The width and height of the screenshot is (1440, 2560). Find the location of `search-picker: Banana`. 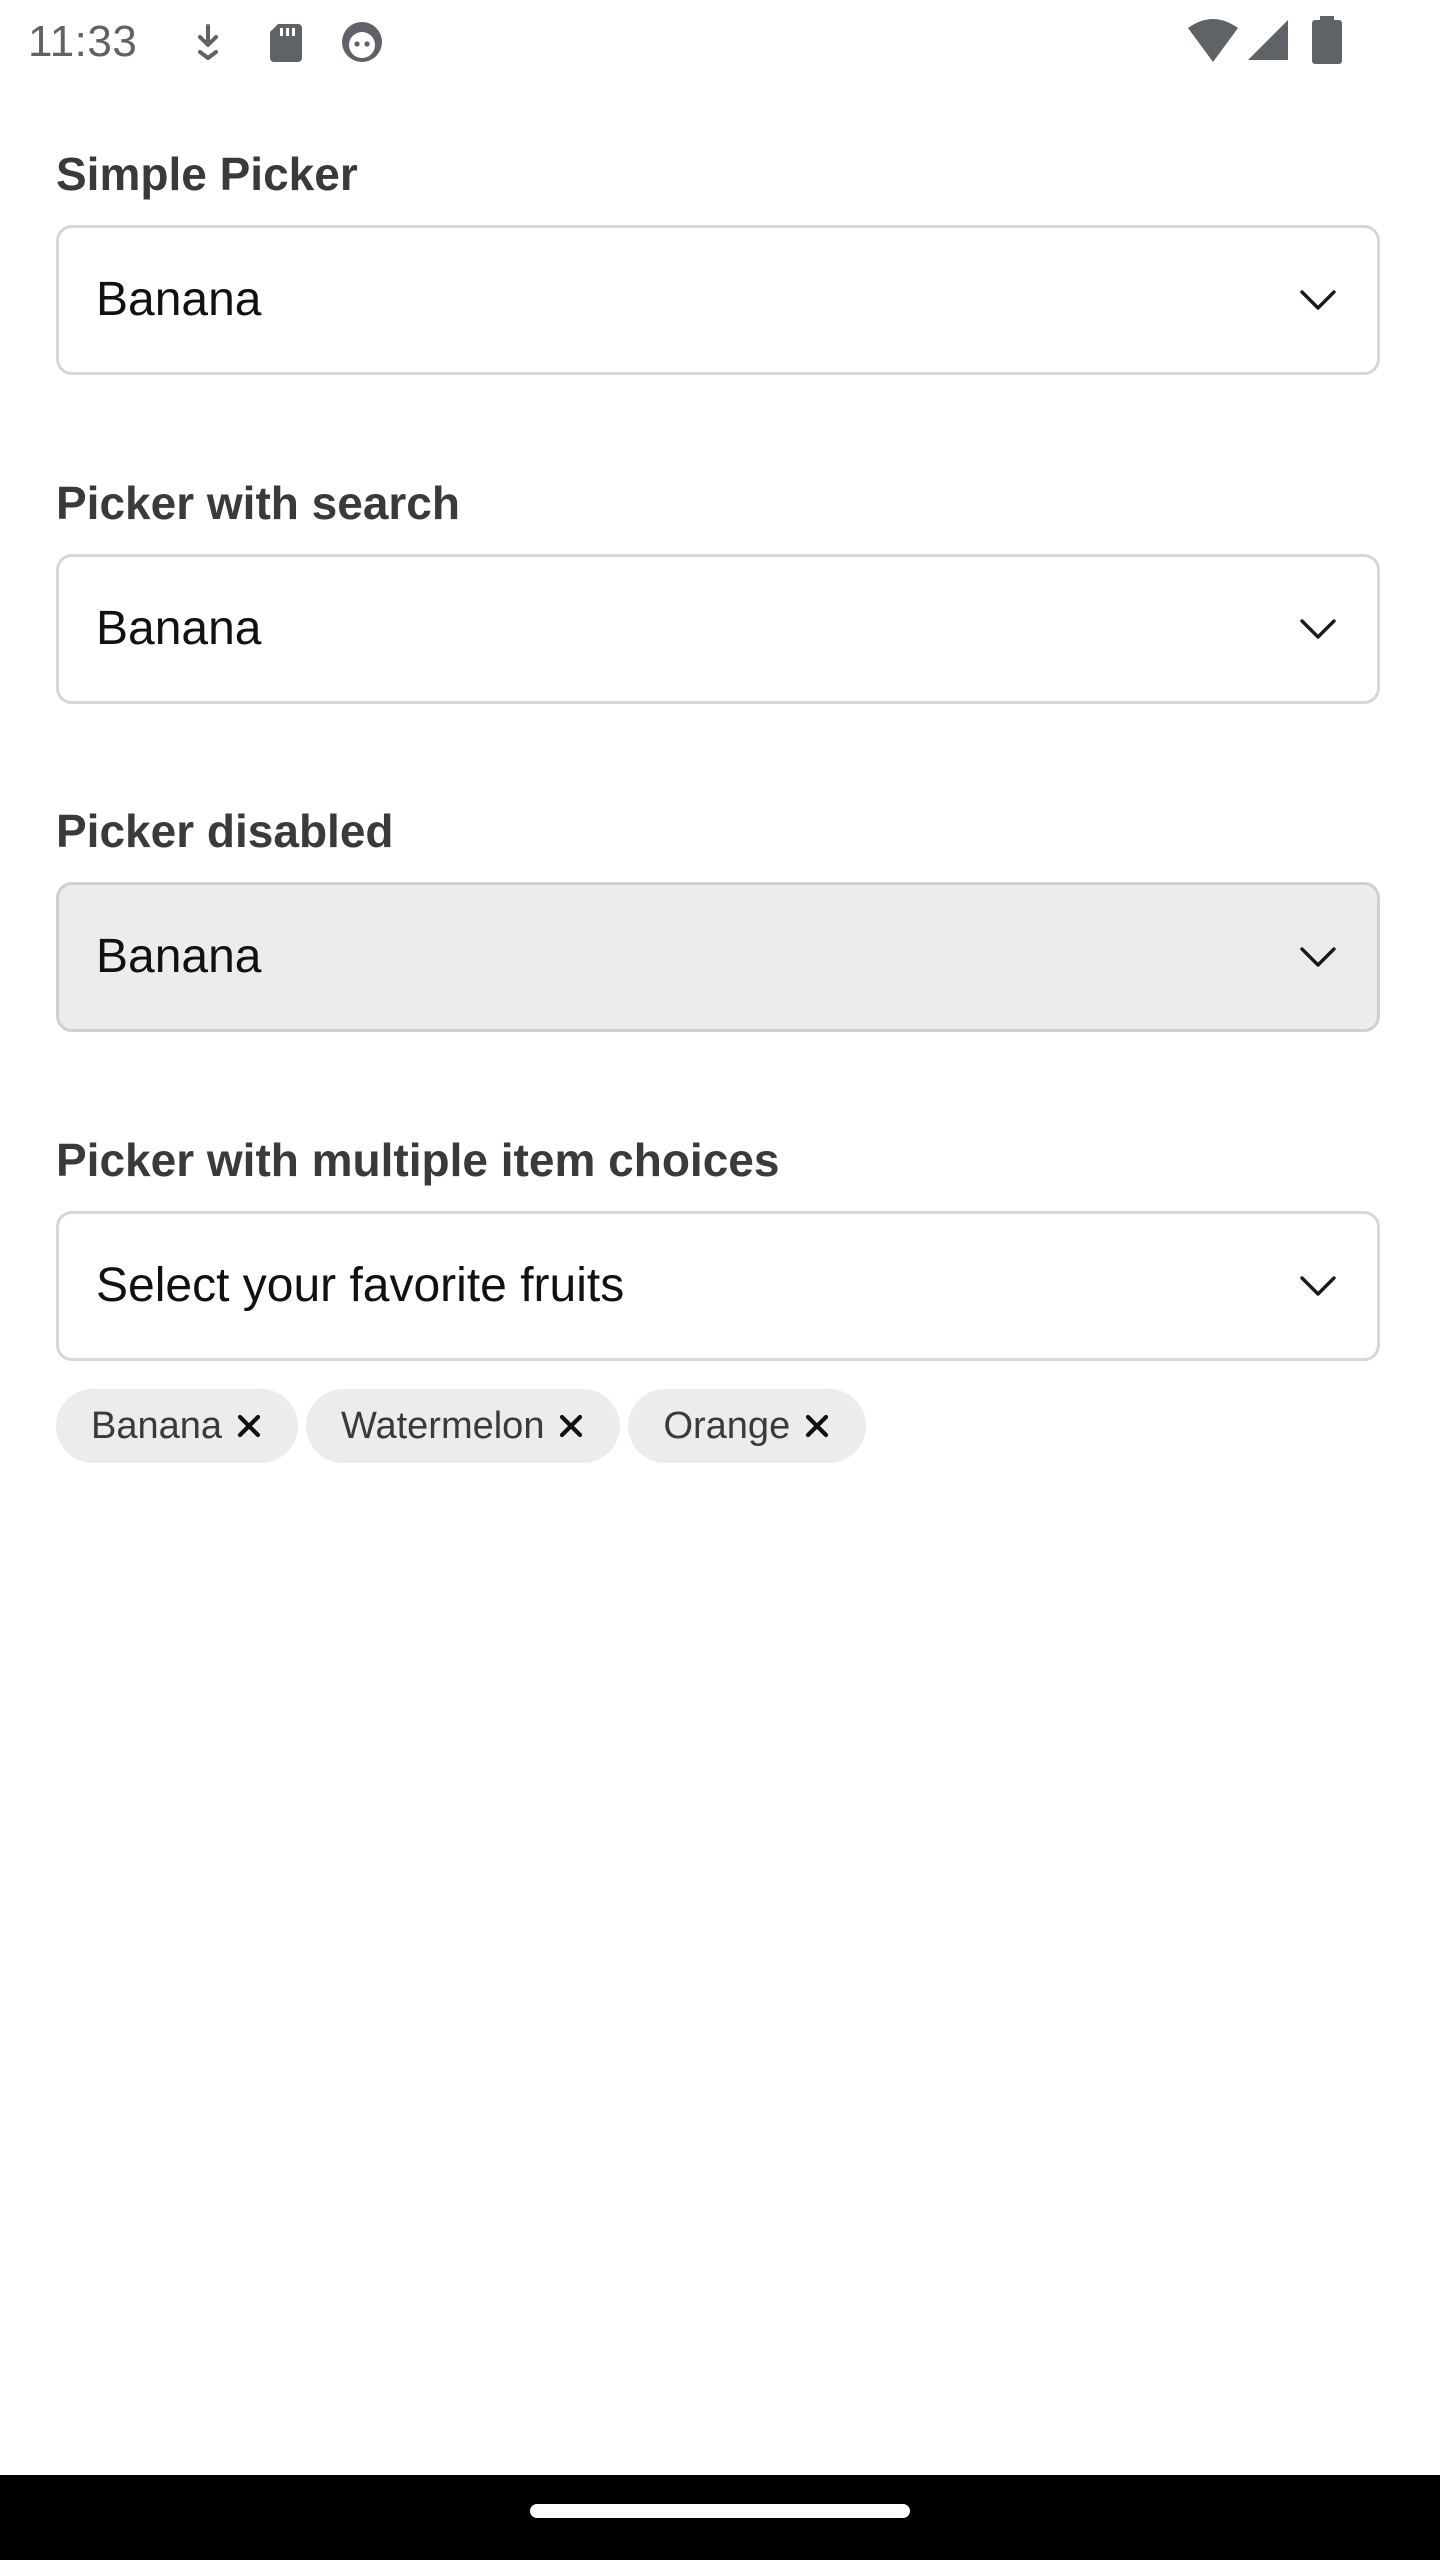

search-picker: Banana is located at coordinates (718, 629).